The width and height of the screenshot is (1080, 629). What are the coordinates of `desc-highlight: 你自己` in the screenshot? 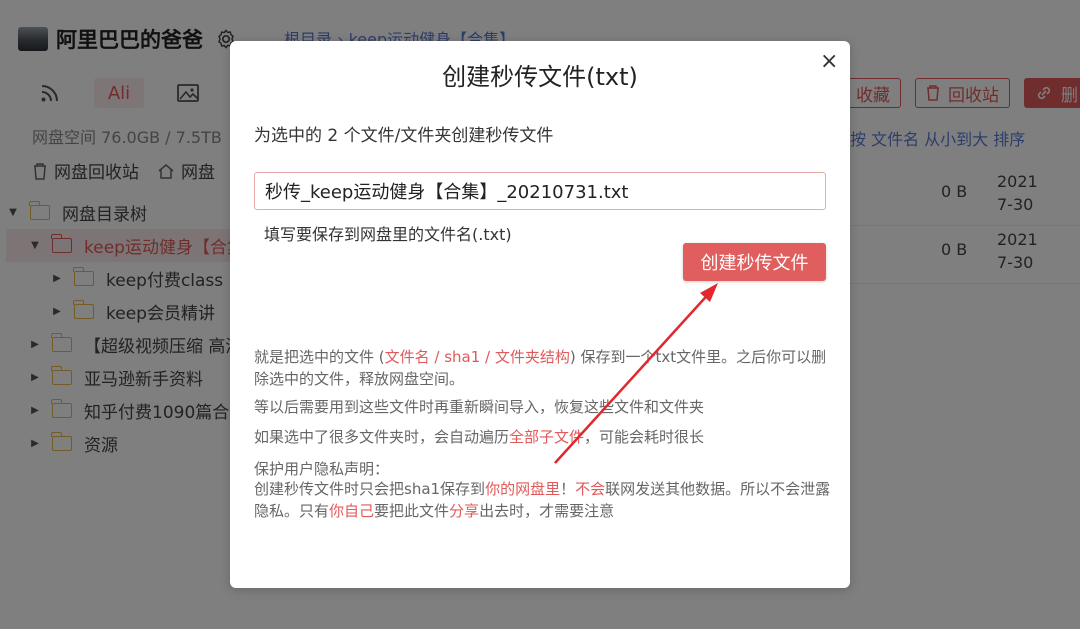 It's located at (352, 511).